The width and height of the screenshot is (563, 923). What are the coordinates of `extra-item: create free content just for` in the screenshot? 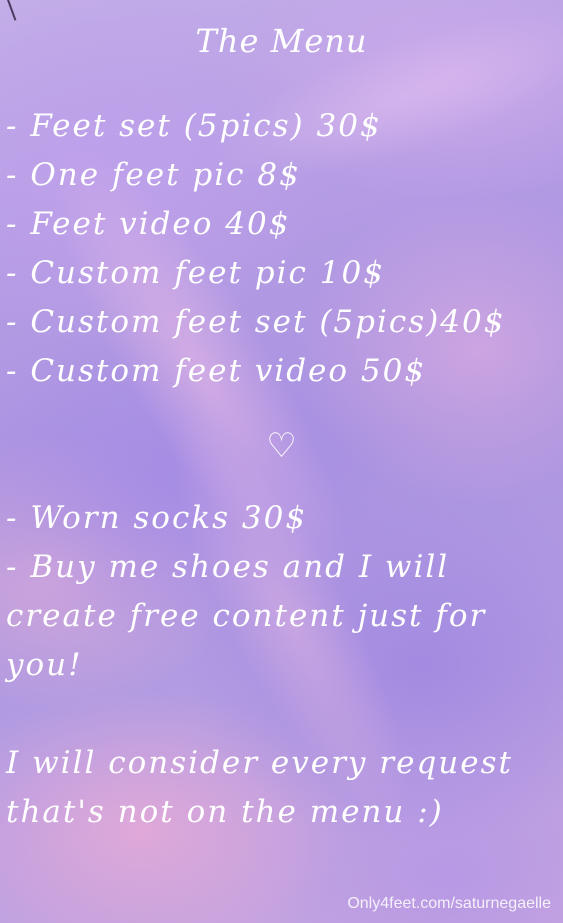 It's located at (246, 616).